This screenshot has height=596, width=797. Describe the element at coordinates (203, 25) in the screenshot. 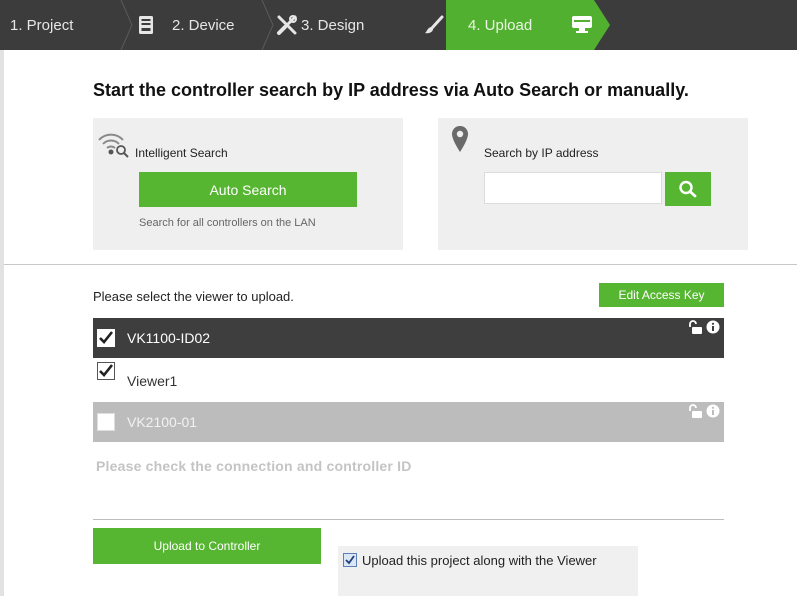

I see `step-label: 2. Device` at that location.